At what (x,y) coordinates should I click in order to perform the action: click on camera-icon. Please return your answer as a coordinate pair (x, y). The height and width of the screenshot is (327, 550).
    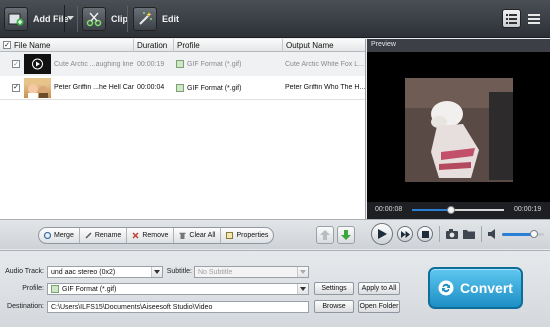
    Looking at the image, I should click on (452, 234).